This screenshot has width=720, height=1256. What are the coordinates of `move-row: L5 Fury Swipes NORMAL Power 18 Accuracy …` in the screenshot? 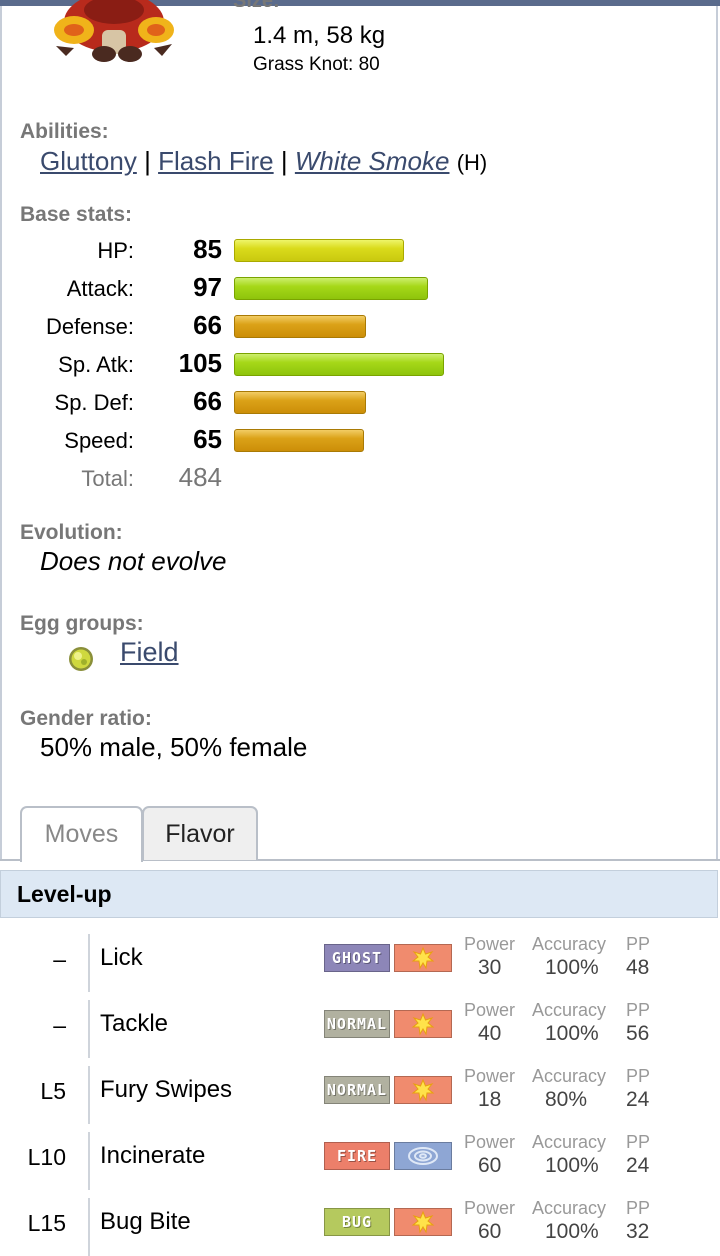 It's located at (360, 1091).